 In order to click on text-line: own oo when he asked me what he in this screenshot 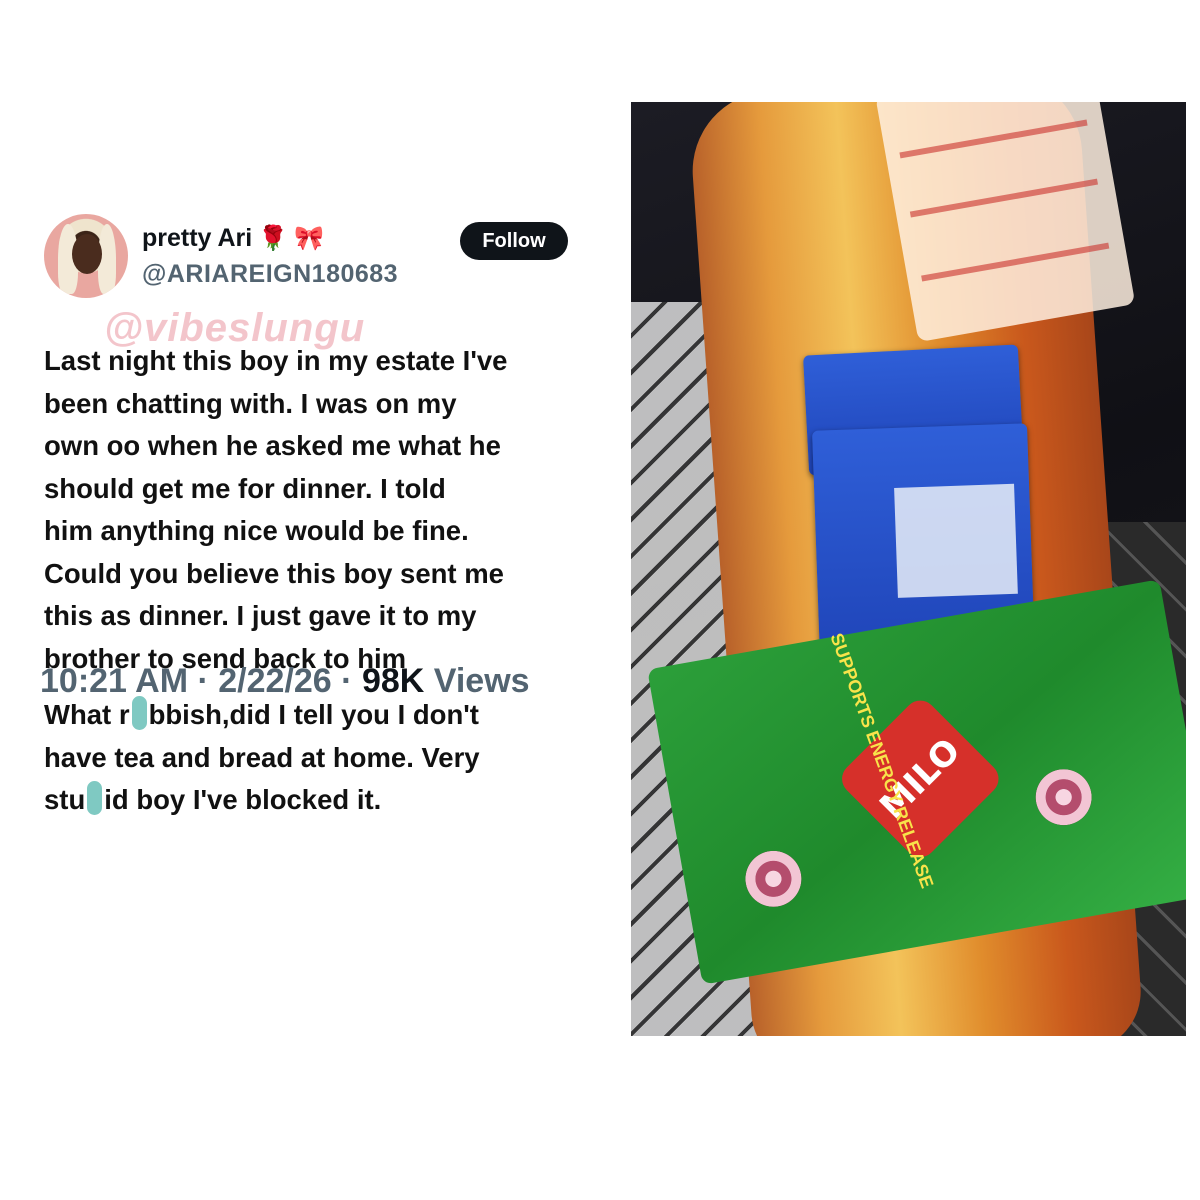, I will do `click(272, 445)`.